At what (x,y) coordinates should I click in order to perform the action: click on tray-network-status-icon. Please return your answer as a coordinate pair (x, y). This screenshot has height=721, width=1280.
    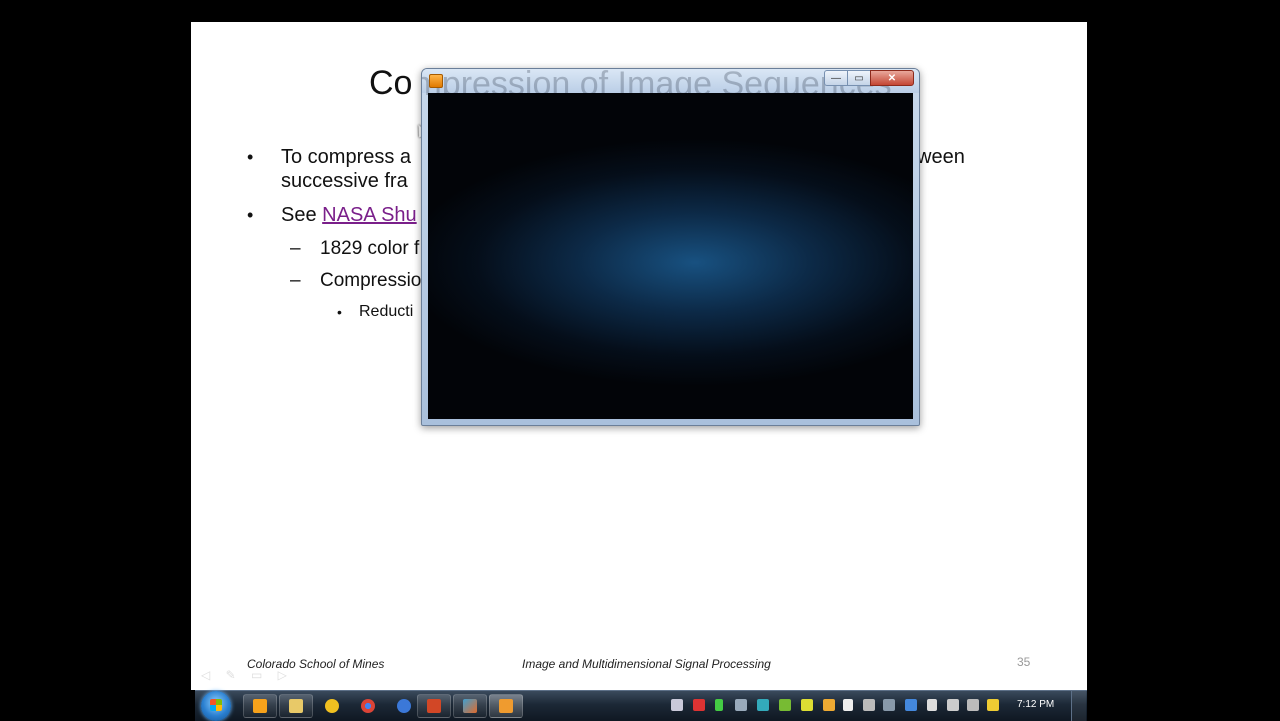
    Looking at the image, I should click on (973, 705).